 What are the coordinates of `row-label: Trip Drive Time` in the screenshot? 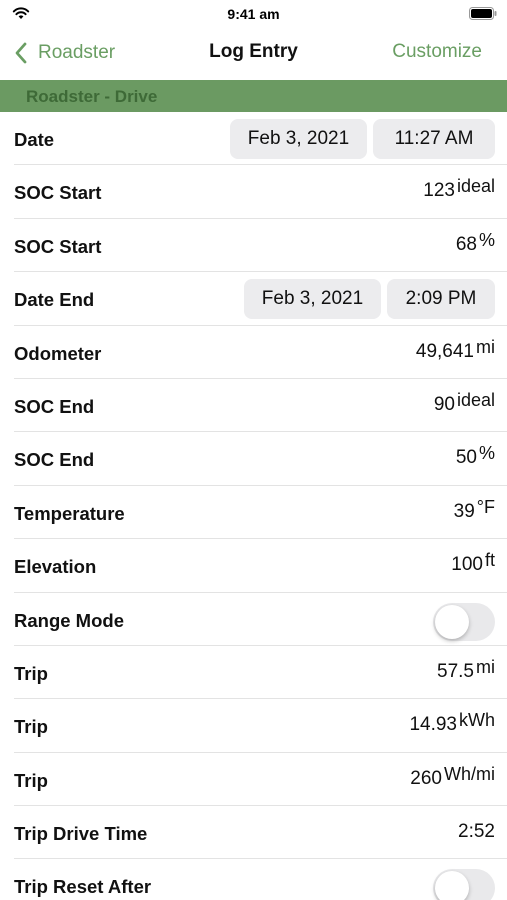 It's located at (81, 834).